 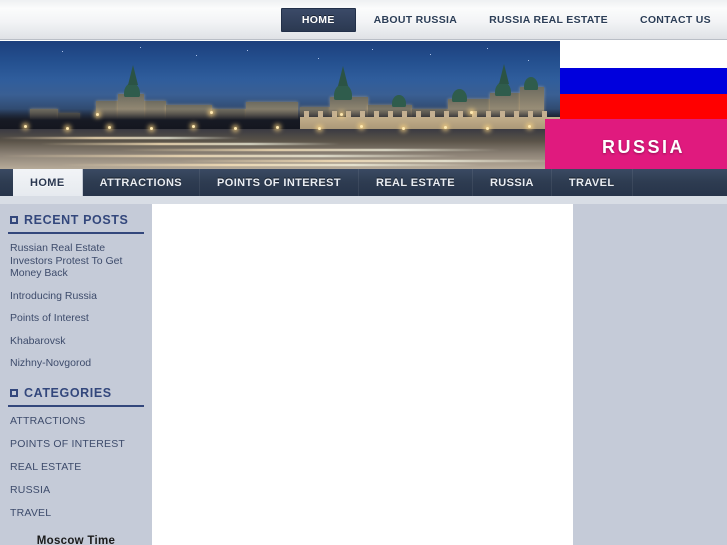 I want to click on banner-title: RUSSIA, so click(x=643, y=147).